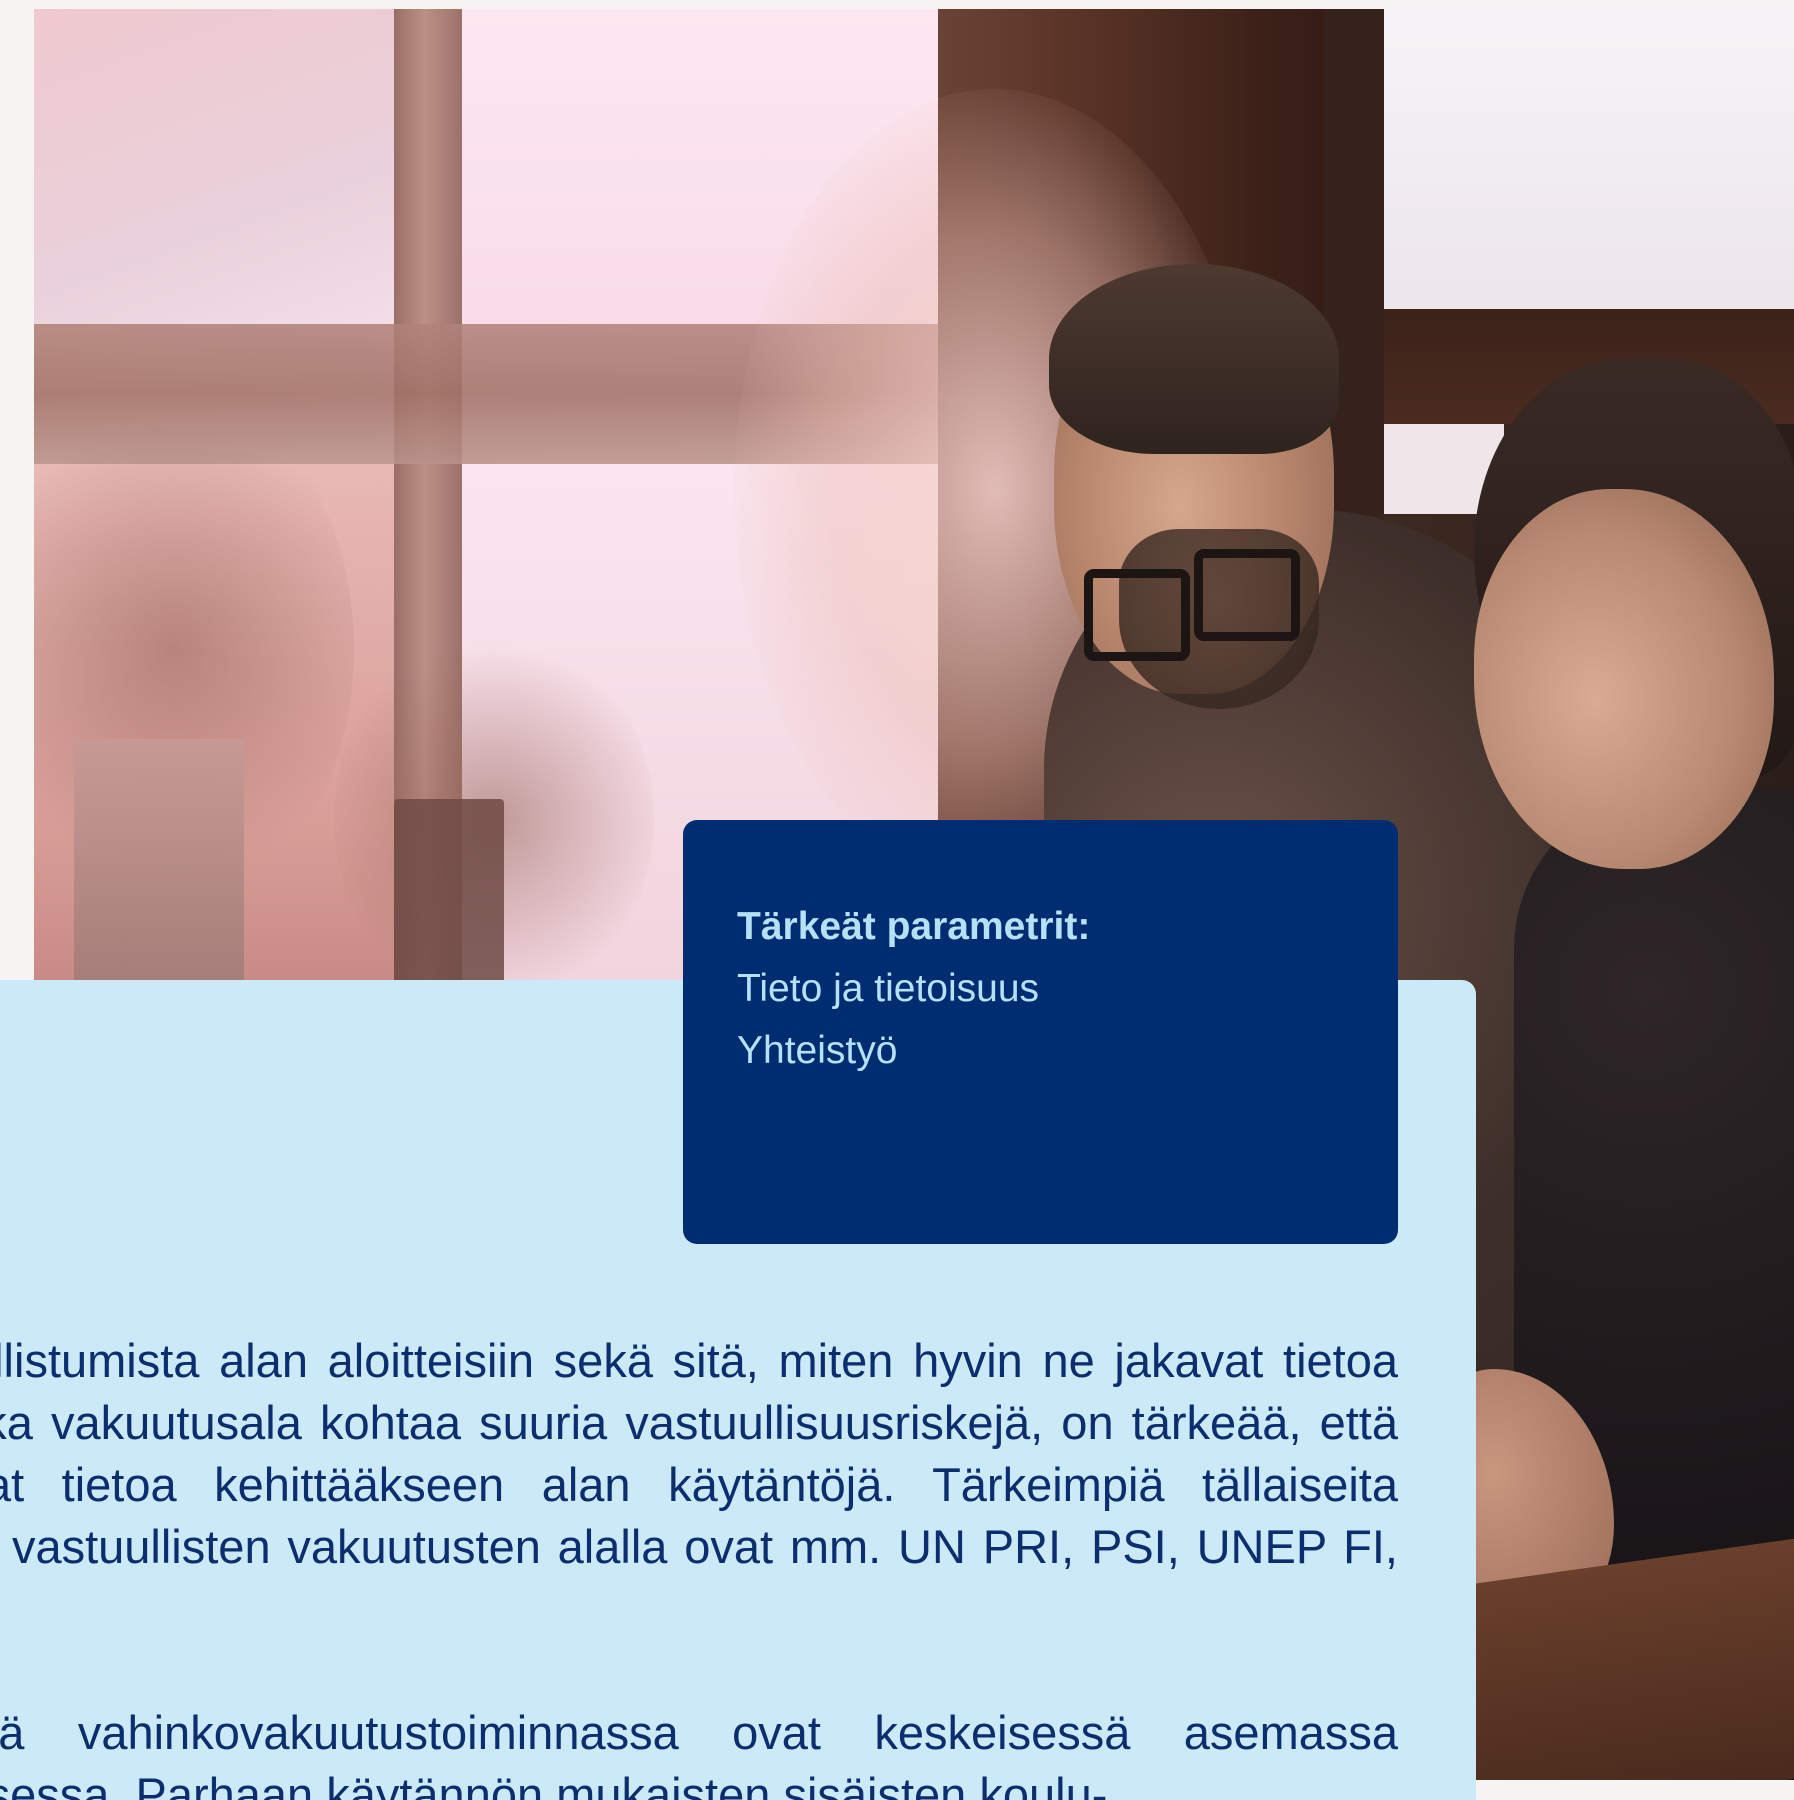  Describe the element at coordinates (914, 926) in the screenshot. I see `parameters-title: Tärkeät parametrit:` at that location.